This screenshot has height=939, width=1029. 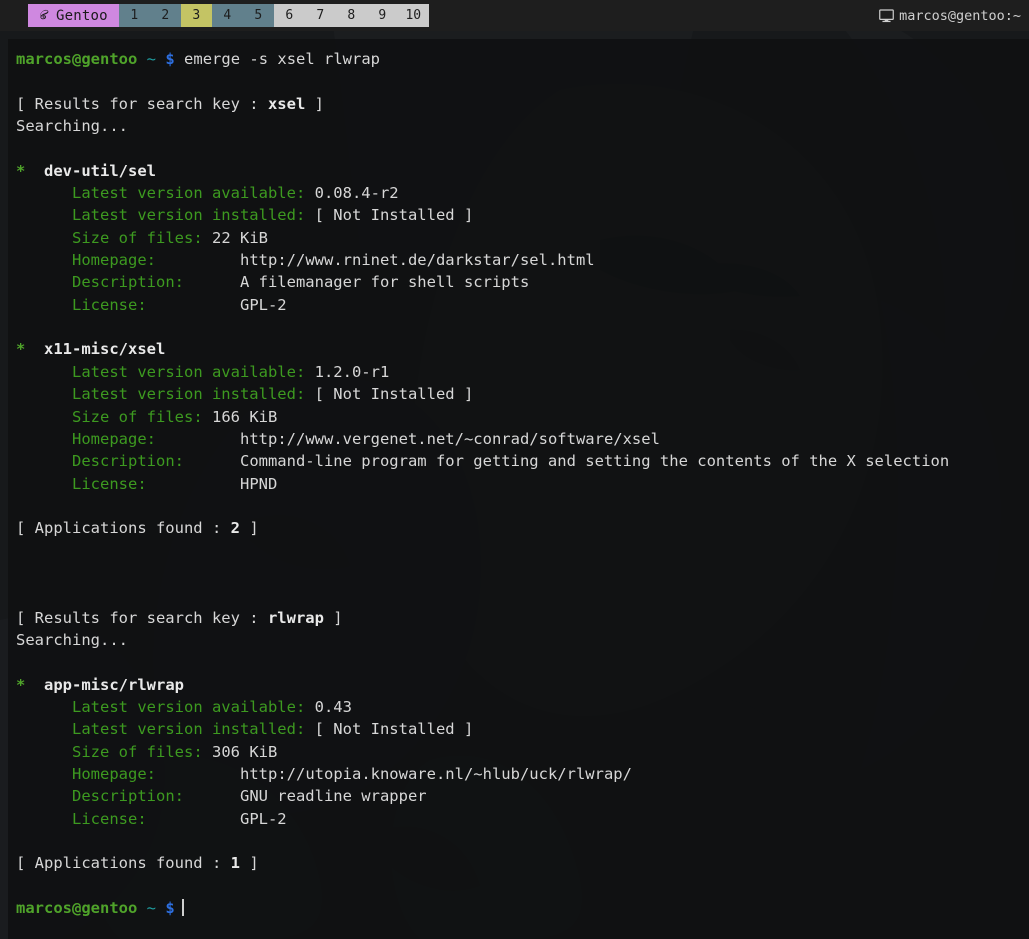 What do you see at coordinates (263, 304) in the screenshot?
I see `package-field-value: GPL-2` at bounding box center [263, 304].